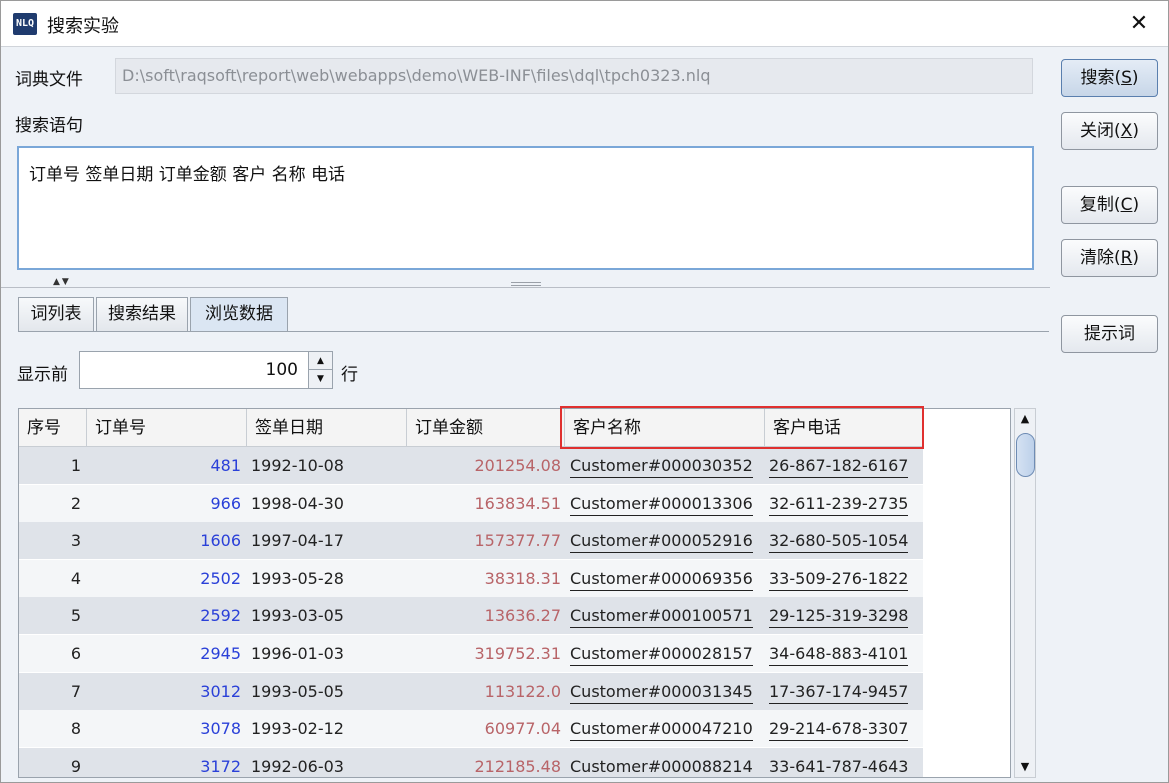 This screenshot has height=783, width=1169. What do you see at coordinates (1109, 258) in the screenshot?
I see `clear-button: 清除(R)` at bounding box center [1109, 258].